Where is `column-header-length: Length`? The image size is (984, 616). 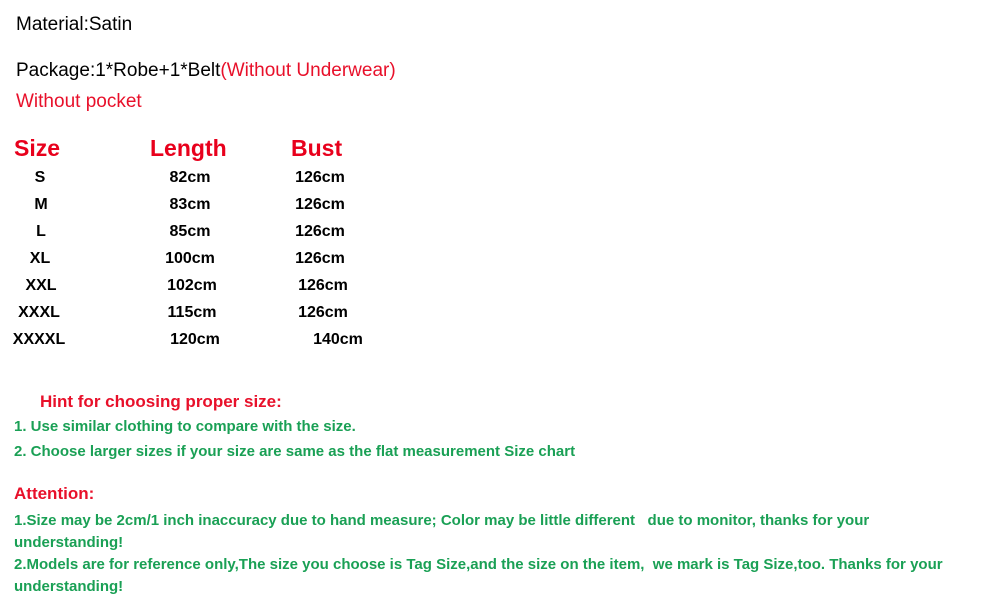 column-header-length: Length is located at coordinates (188, 148).